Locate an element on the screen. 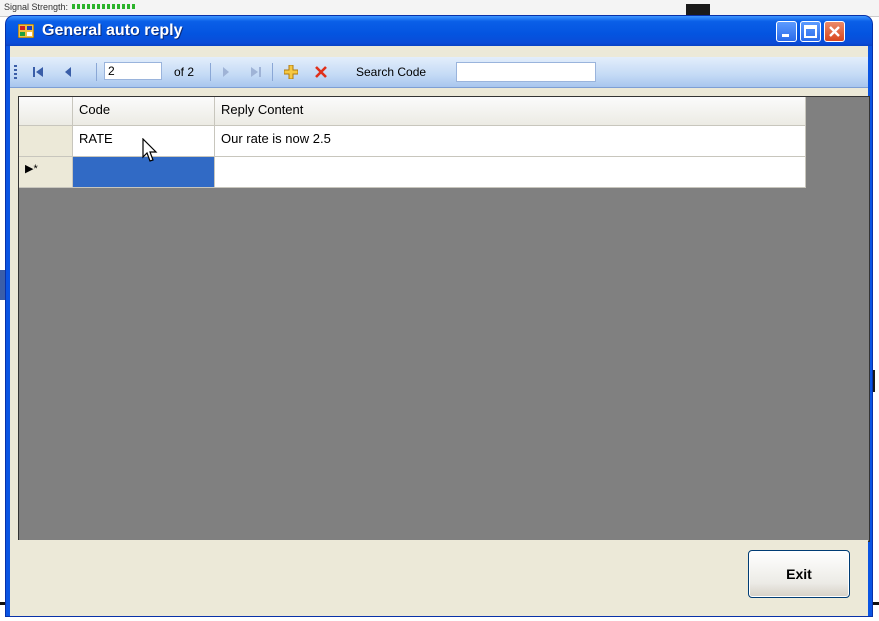 This screenshot has width=879, height=621. move-next-icon is located at coordinates (226, 72).